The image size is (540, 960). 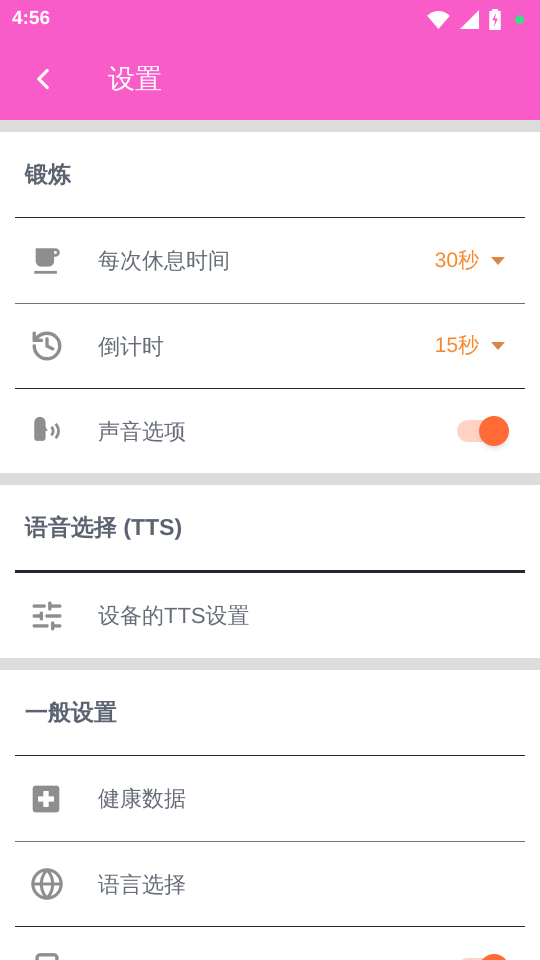 What do you see at coordinates (438, 19) in the screenshot?
I see `wifi-icon` at bounding box center [438, 19].